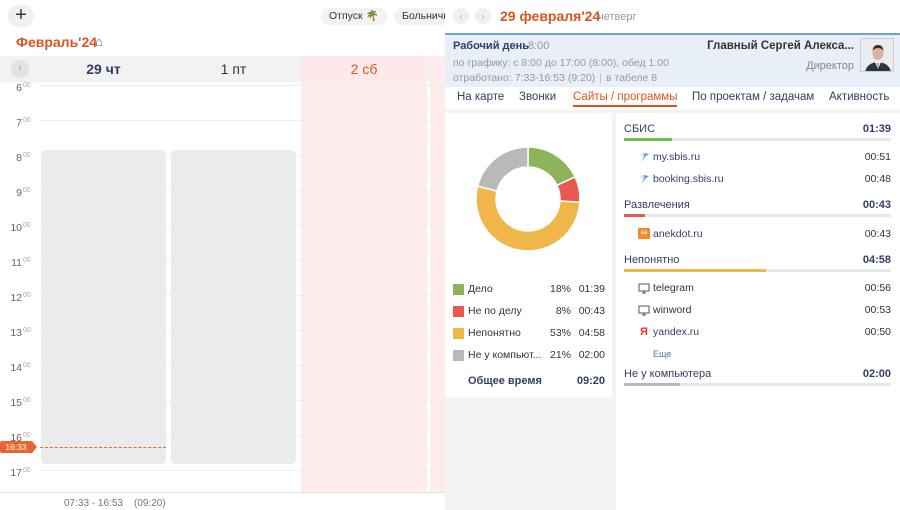 The image size is (900, 510). I want to click on category-header: Не у компьютера 02:00, so click(757, 378).